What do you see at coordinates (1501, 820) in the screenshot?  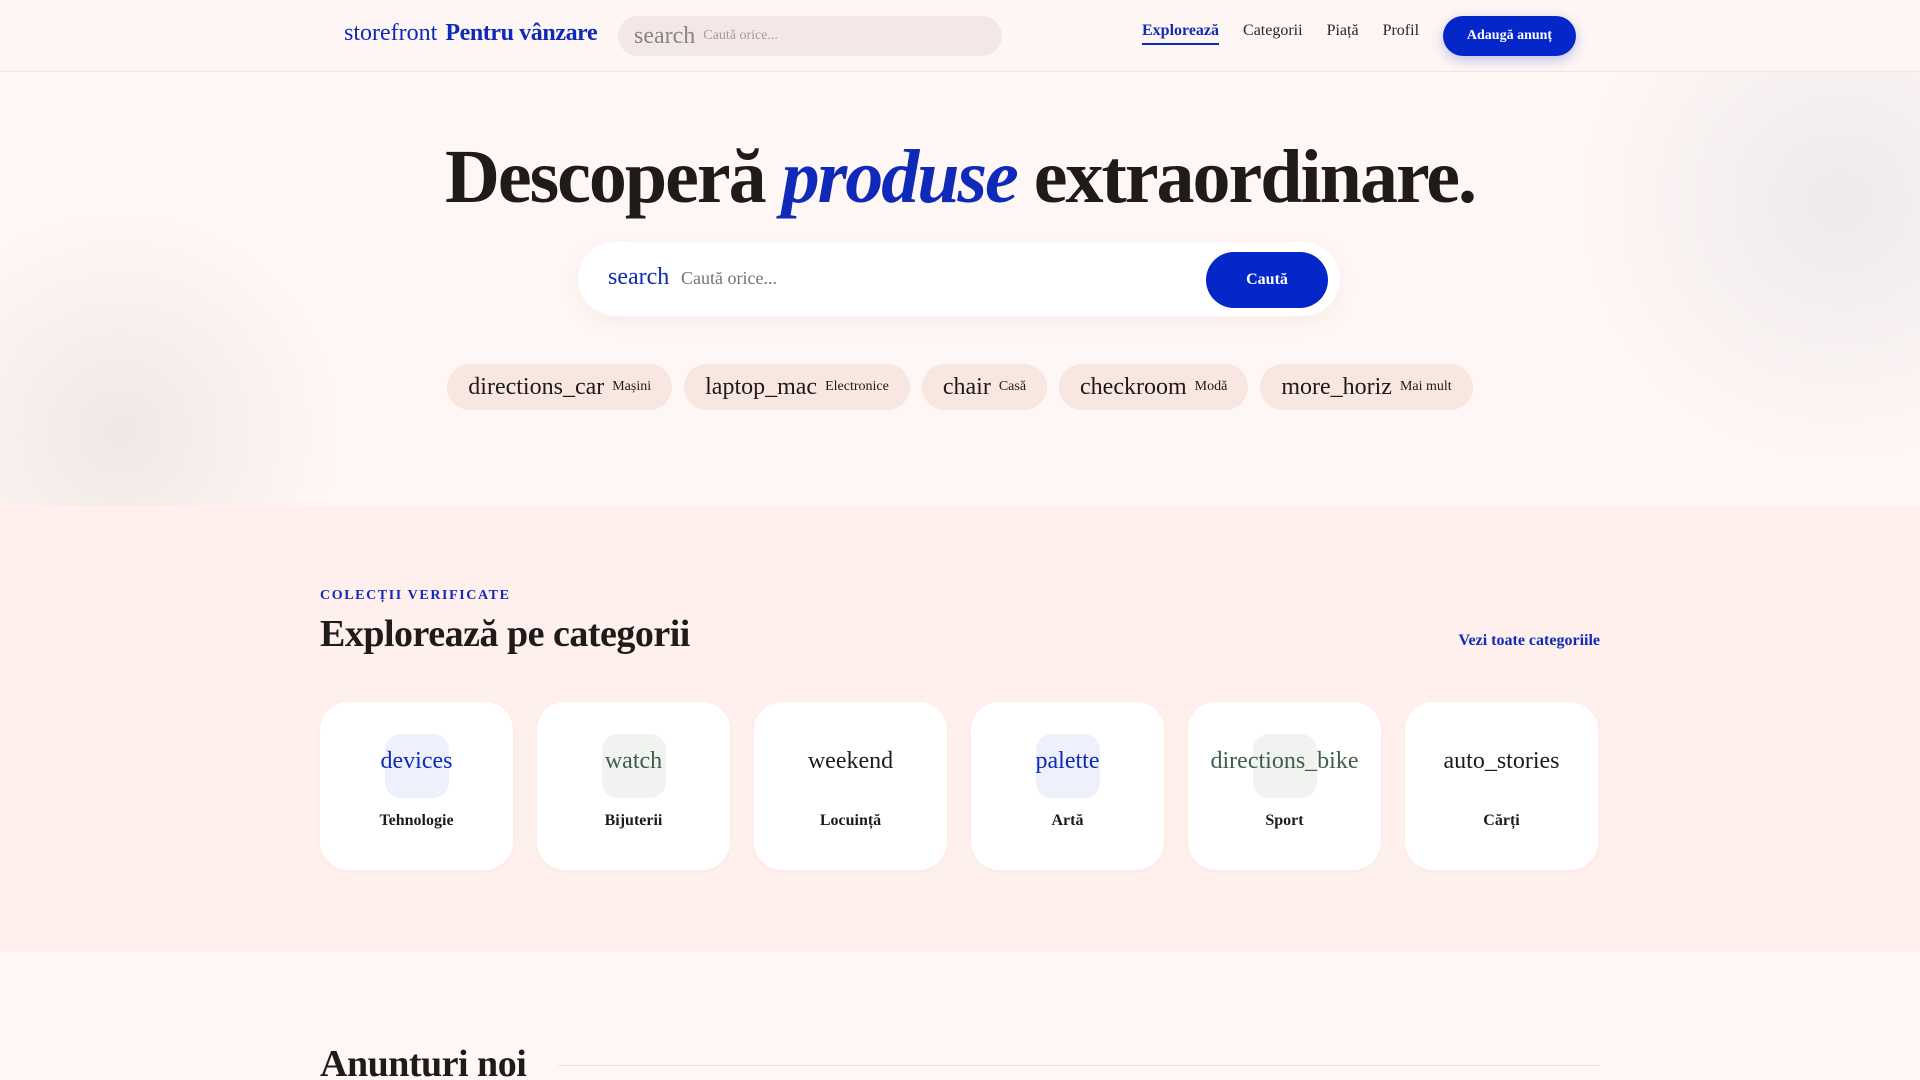 I see `category-label: Cărți` at bounding box center [1501, 820].